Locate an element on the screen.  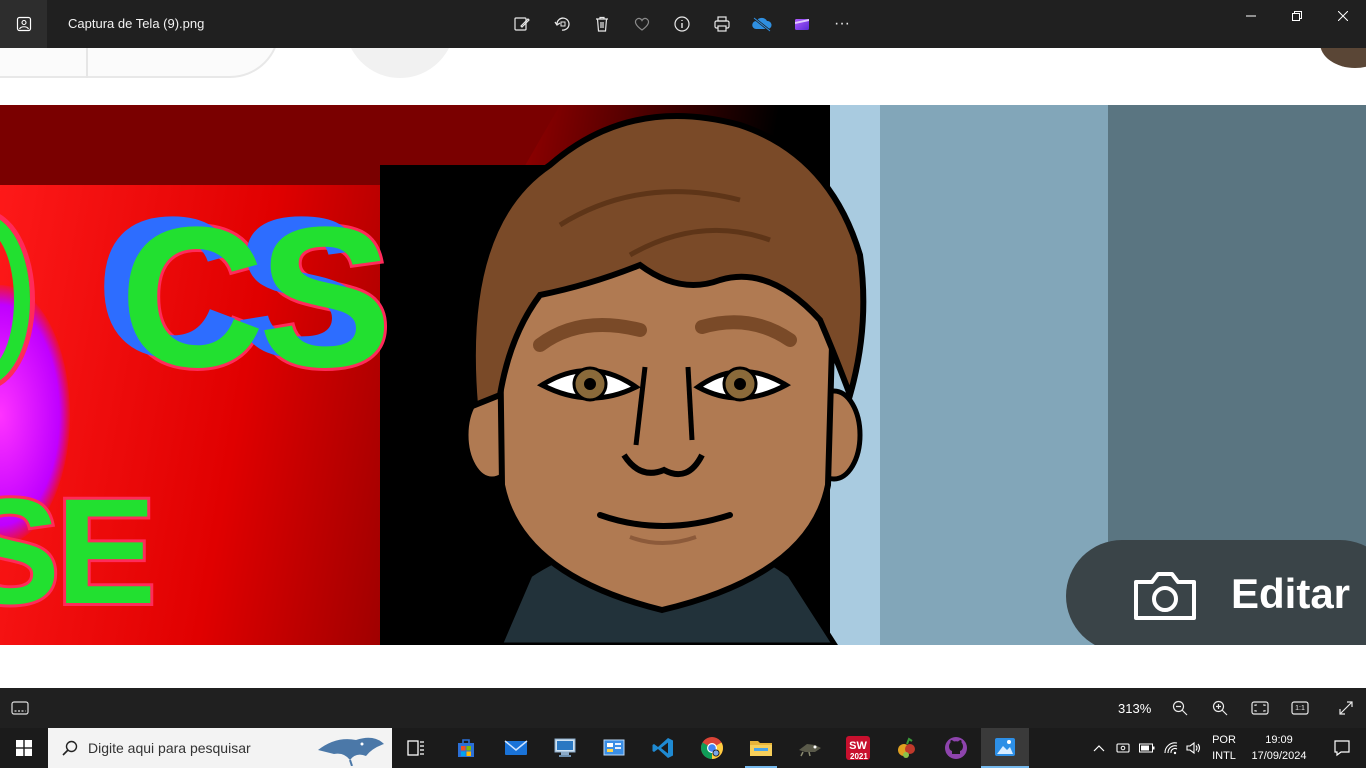
solidworks-icon: SW 2021 is located at coordinates (858, 748).